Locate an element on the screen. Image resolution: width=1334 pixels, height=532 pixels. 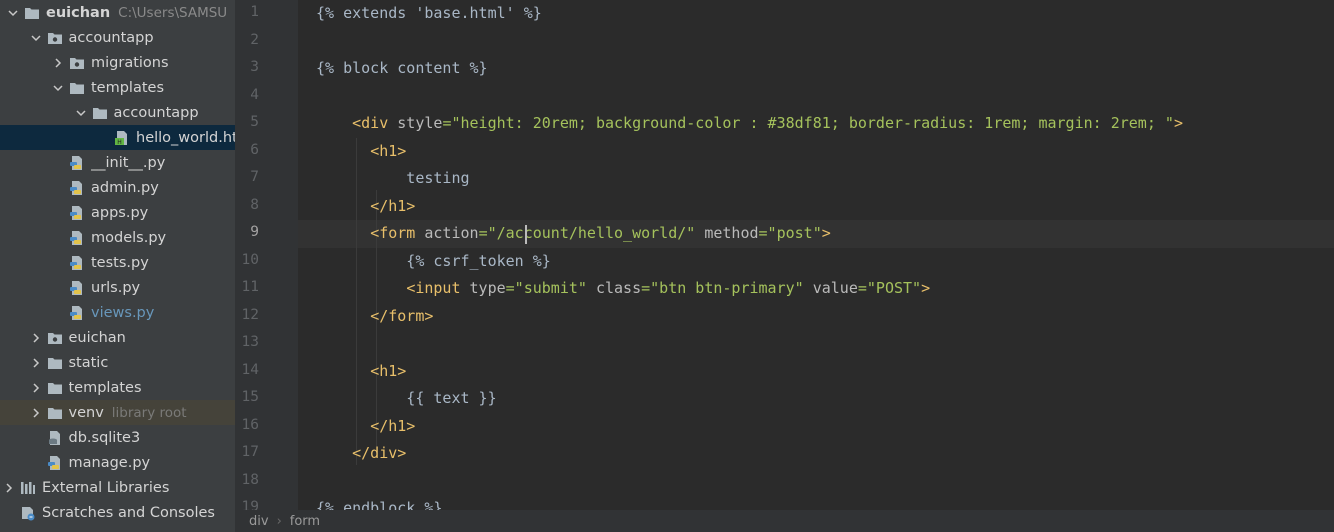
code-token: <h1> is located at coordinates (388, 370).